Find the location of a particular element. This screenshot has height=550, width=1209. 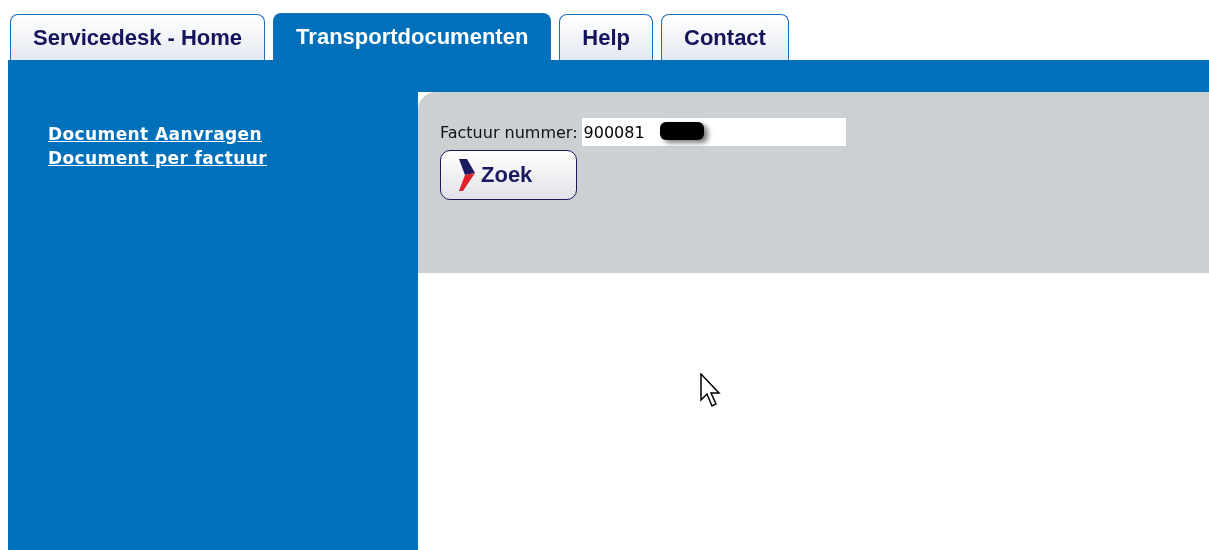

invoice-number-field: 900081 is located at coordinates (713, 132).